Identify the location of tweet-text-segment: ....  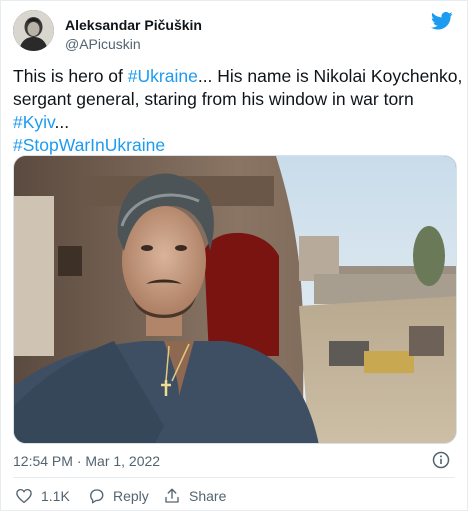
(62, 122).